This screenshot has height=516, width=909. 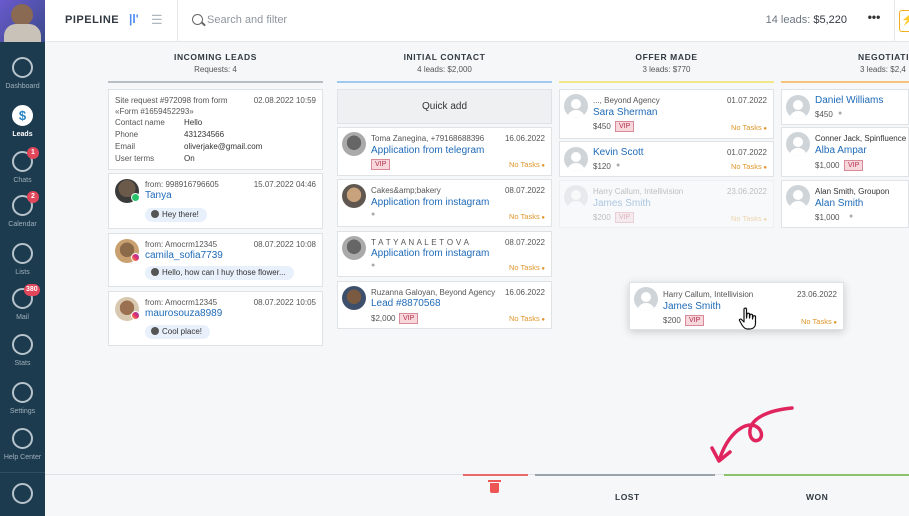 I want to click on chat-message: Hey there!, so click(x=180, y=214).